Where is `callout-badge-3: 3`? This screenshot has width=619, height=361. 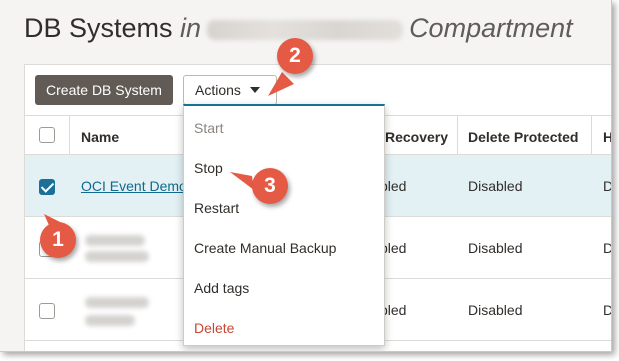 callout-badge-3: 3 is located at coordinates (270, 186).